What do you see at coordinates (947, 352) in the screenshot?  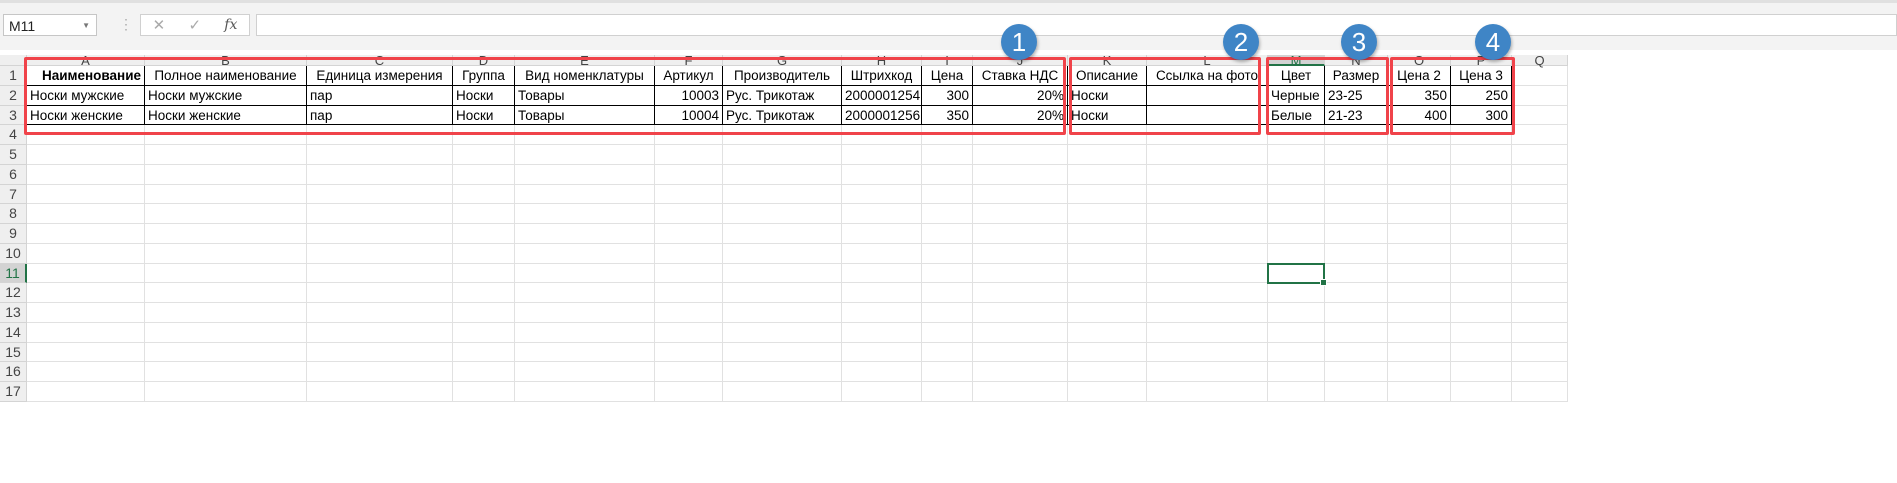 I see `cell-I15` at bounding box center [947, 352].